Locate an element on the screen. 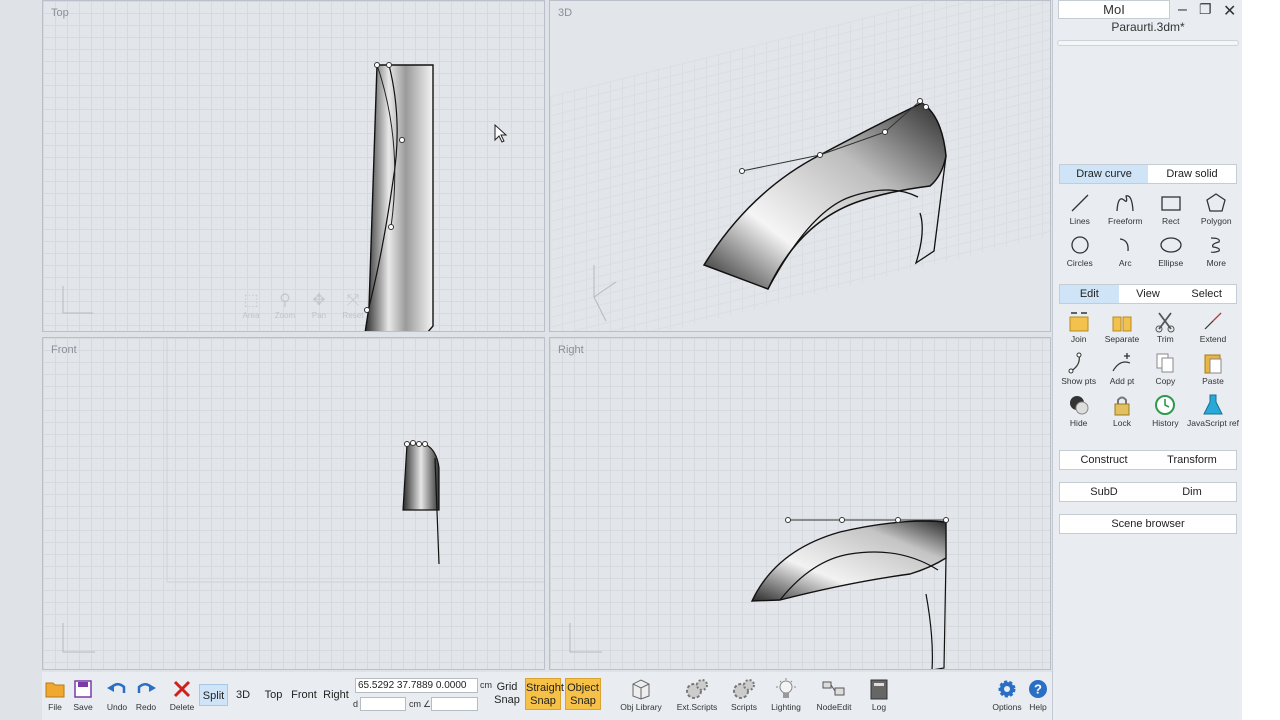 This screenshot has height=720, width=1280. right-view-drawing is located at coordinates (759, 593).